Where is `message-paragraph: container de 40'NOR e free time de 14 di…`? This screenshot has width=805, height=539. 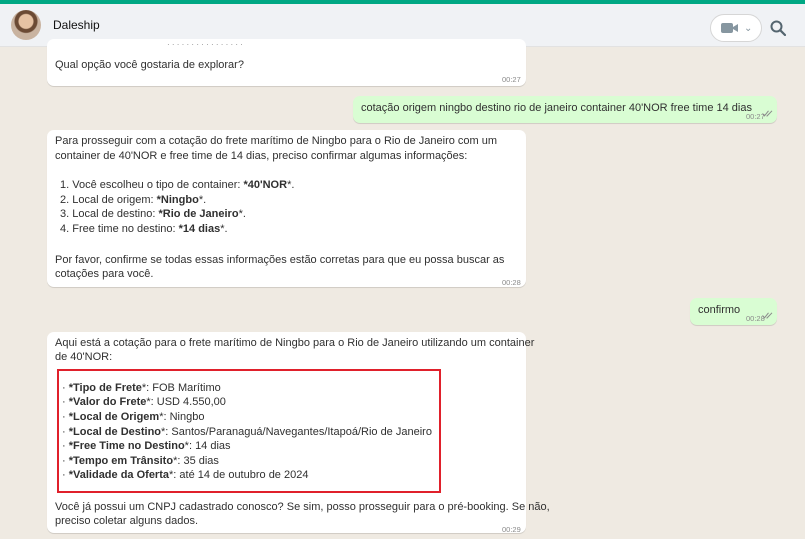 message-paragraph: container de 40'NOR e free time de 14 di… is located at coordinates (261, 156).